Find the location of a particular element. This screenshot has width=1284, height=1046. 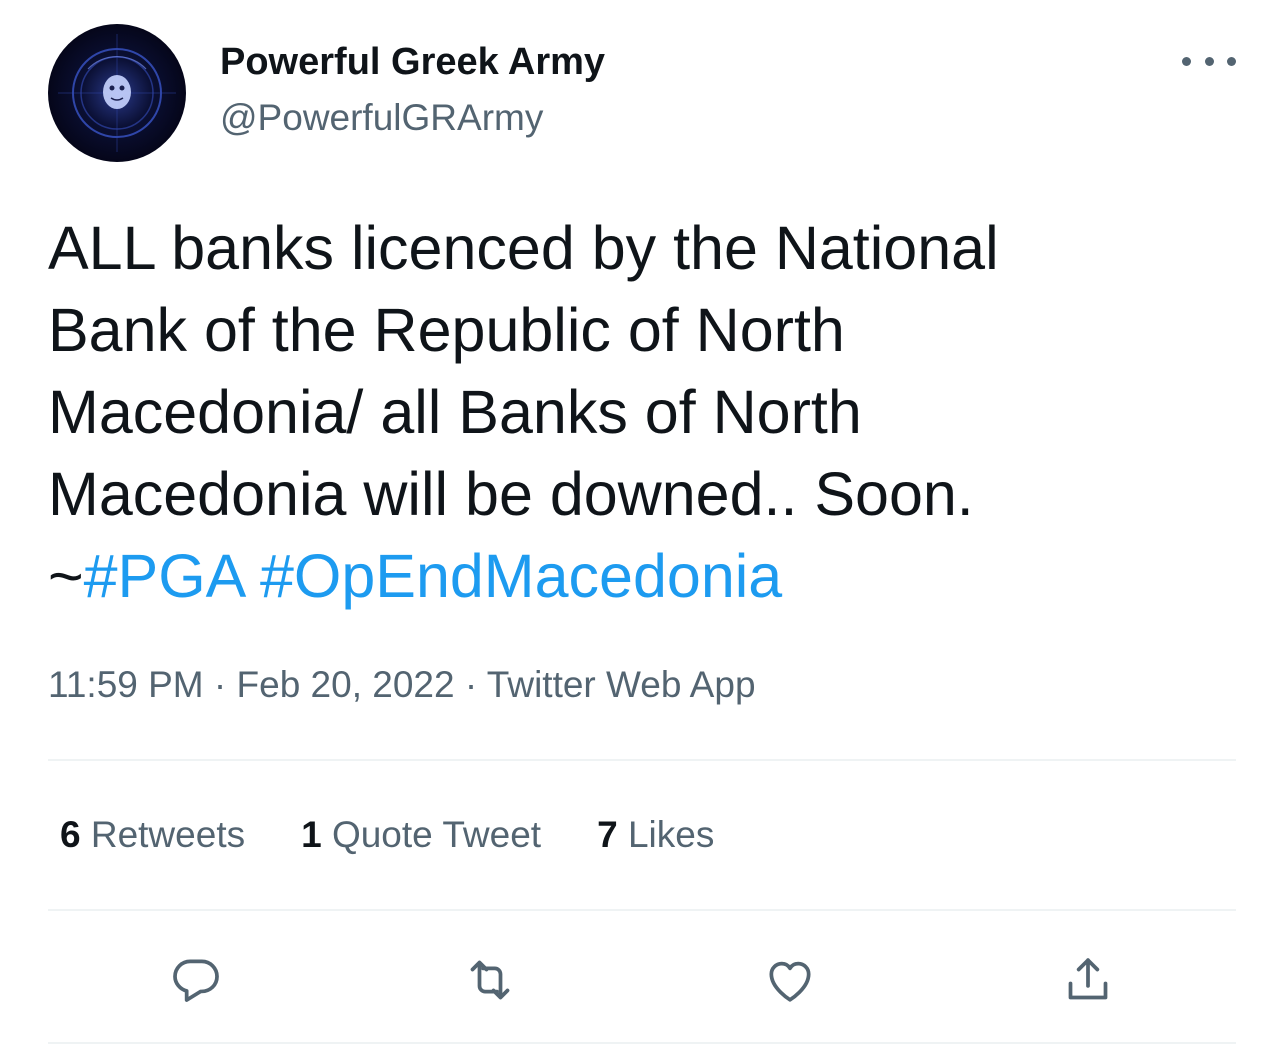

reply-button is located at coordinates (196, 980).